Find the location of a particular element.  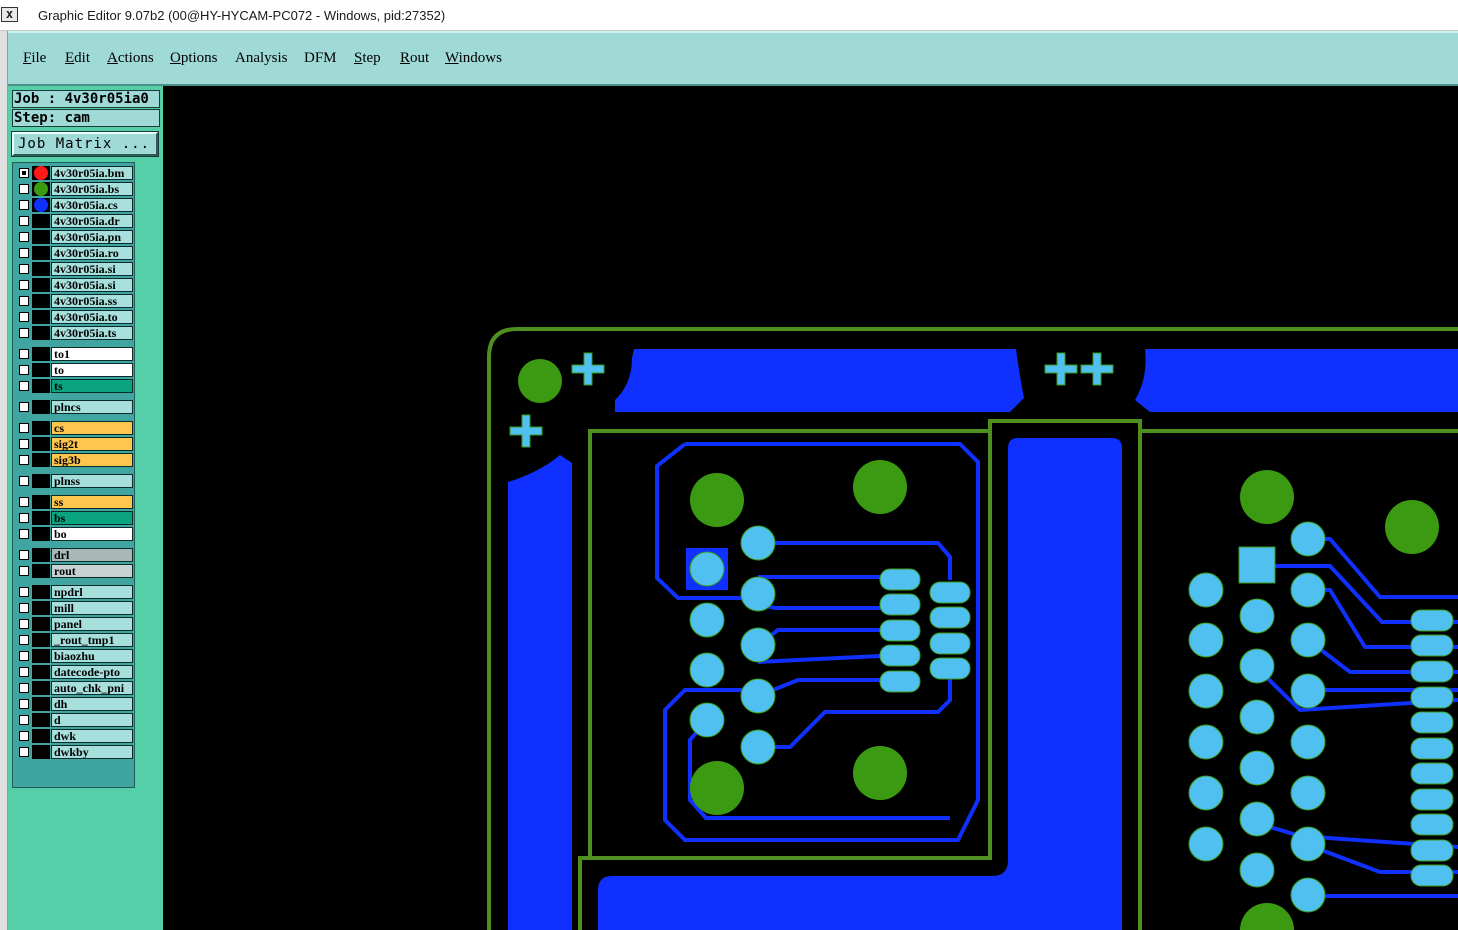

layer-name: ts is located at coordinates (92, 386).